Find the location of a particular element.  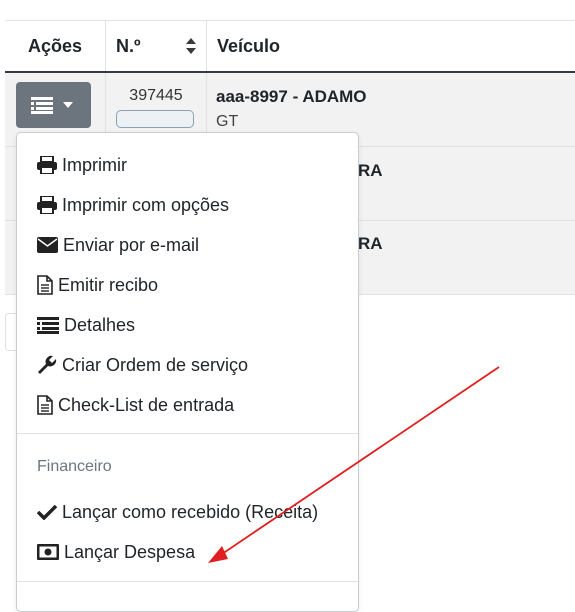

list-detail-icon is located at coordinates (48, 325).